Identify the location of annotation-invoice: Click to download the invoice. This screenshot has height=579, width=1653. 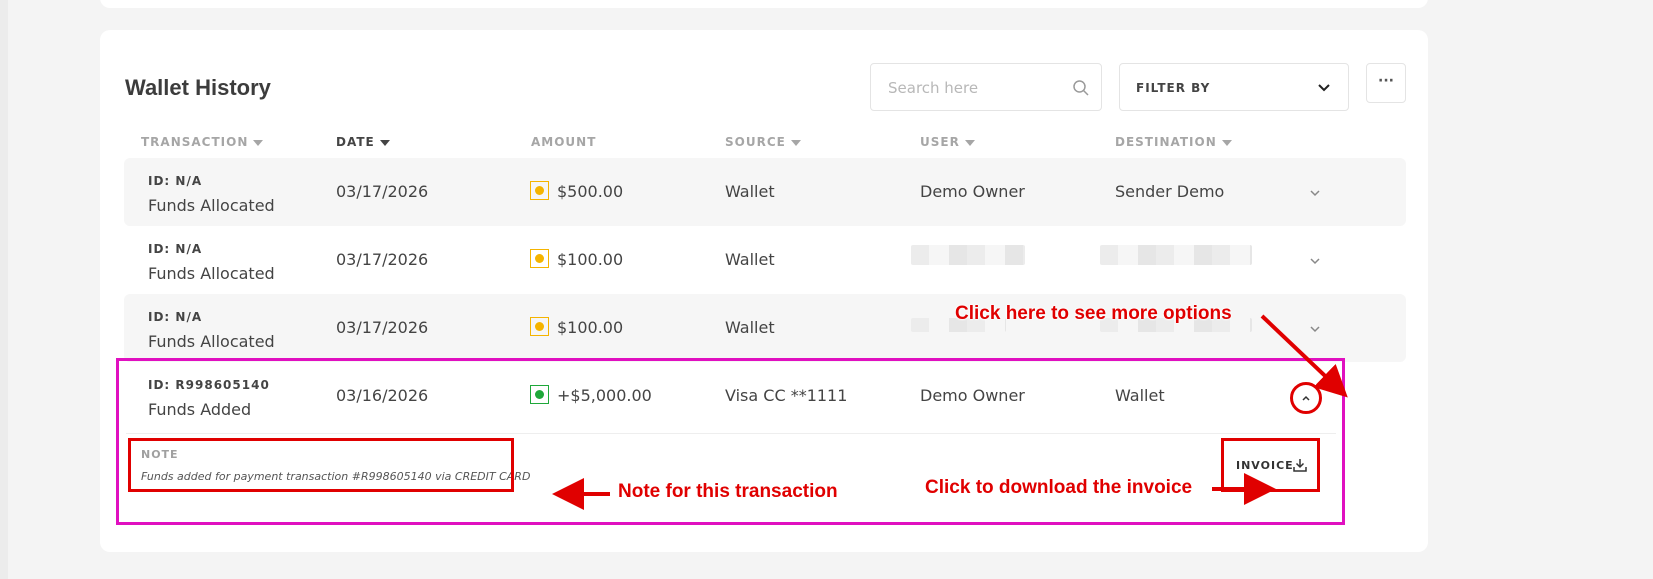
(1059, 487).